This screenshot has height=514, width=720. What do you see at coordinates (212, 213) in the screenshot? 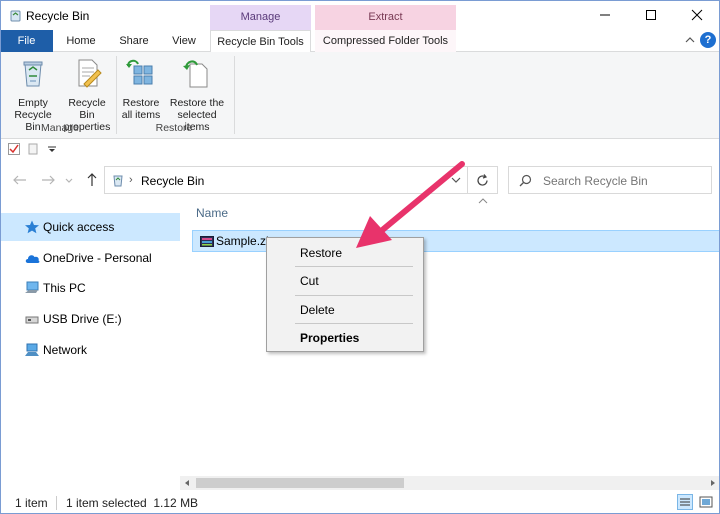
I see `column-header-name: Name` at bounding box center [212, 213].